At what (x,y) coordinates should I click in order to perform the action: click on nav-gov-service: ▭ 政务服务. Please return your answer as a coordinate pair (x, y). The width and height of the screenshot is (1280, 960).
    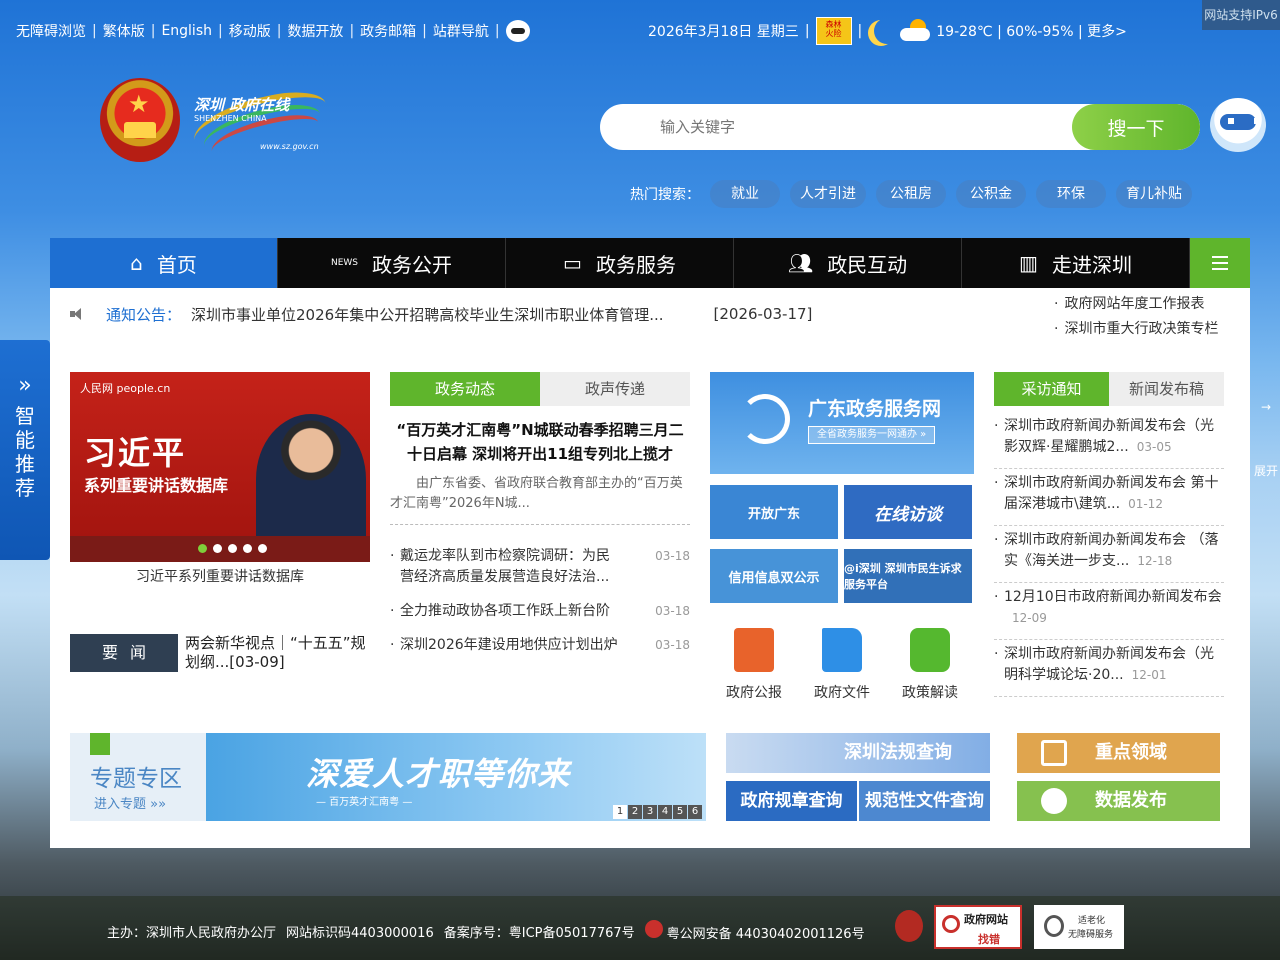
    Looking at the image, I should click on (620, 263).